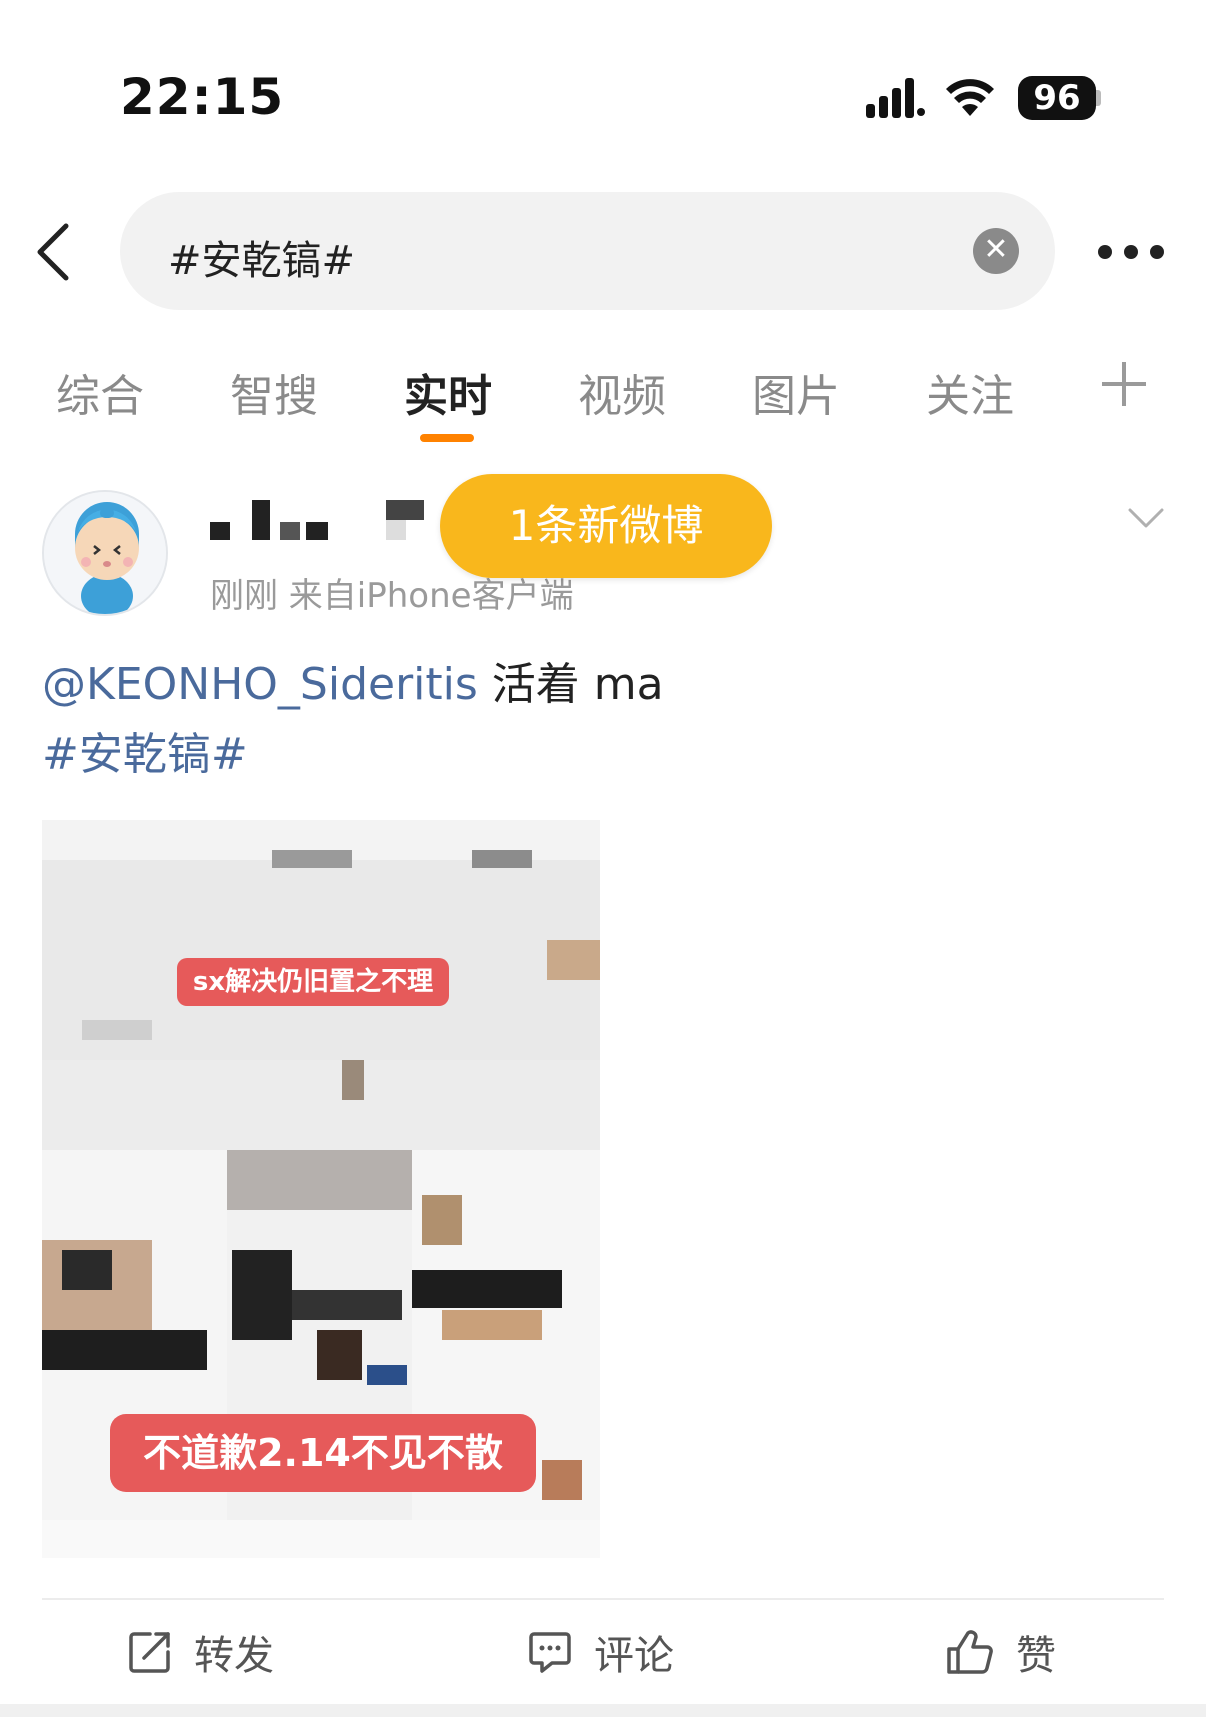  What do you see at coordinates (448, 392) in the screenshot?
I see `tab-realtime: 实时` at bounding box center [448, 392].